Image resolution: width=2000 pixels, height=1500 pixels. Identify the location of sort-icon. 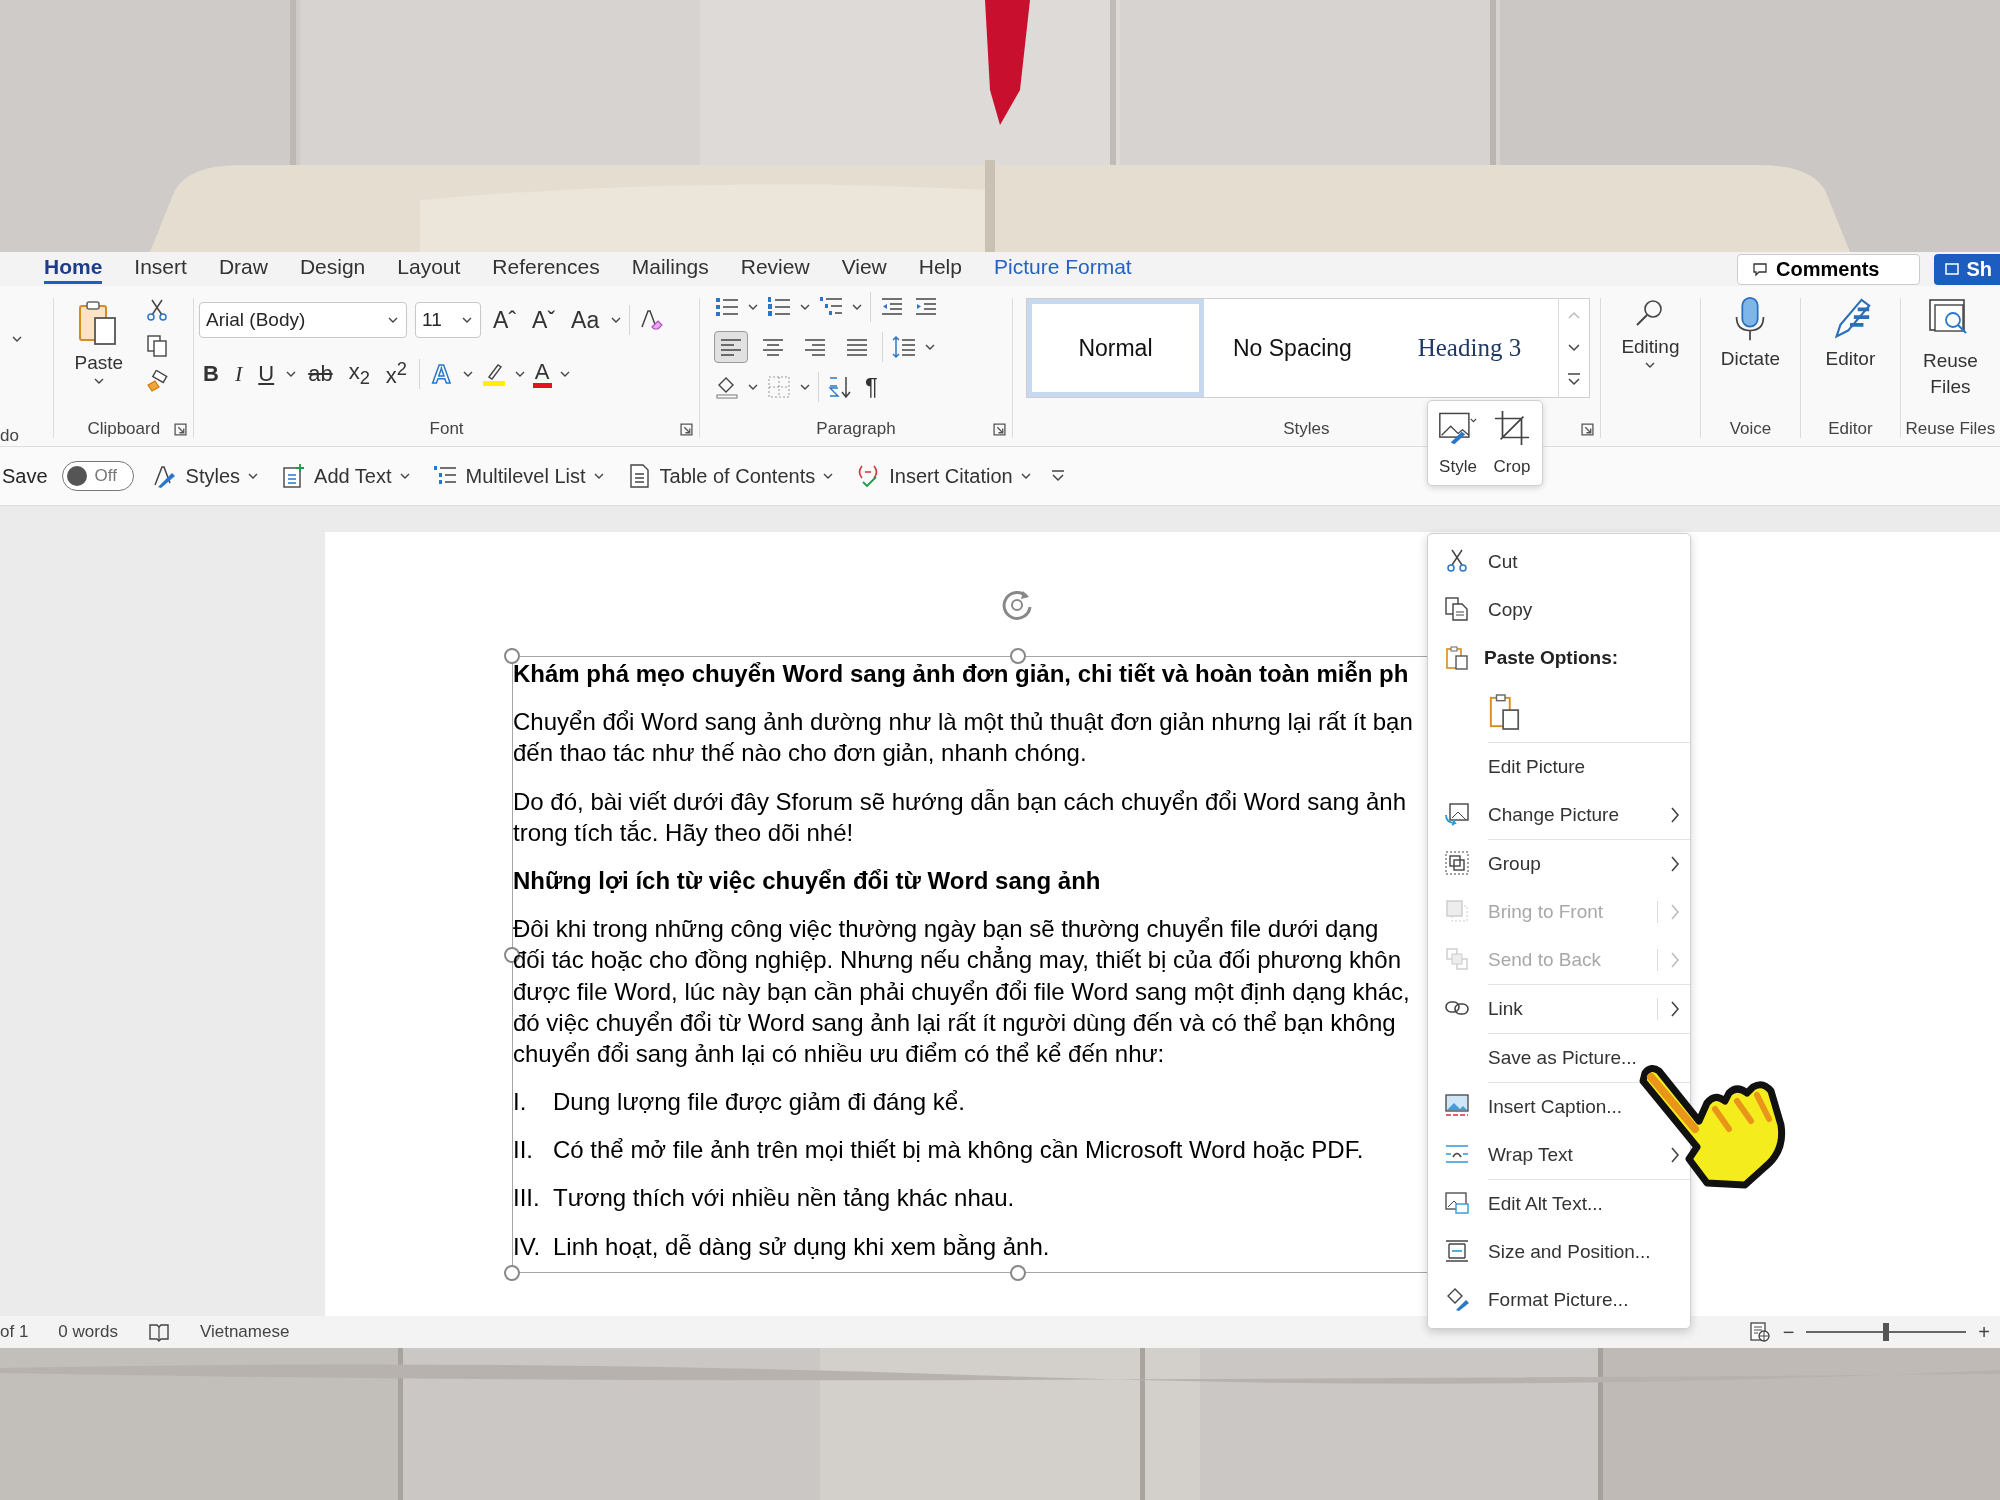
(840, 387).